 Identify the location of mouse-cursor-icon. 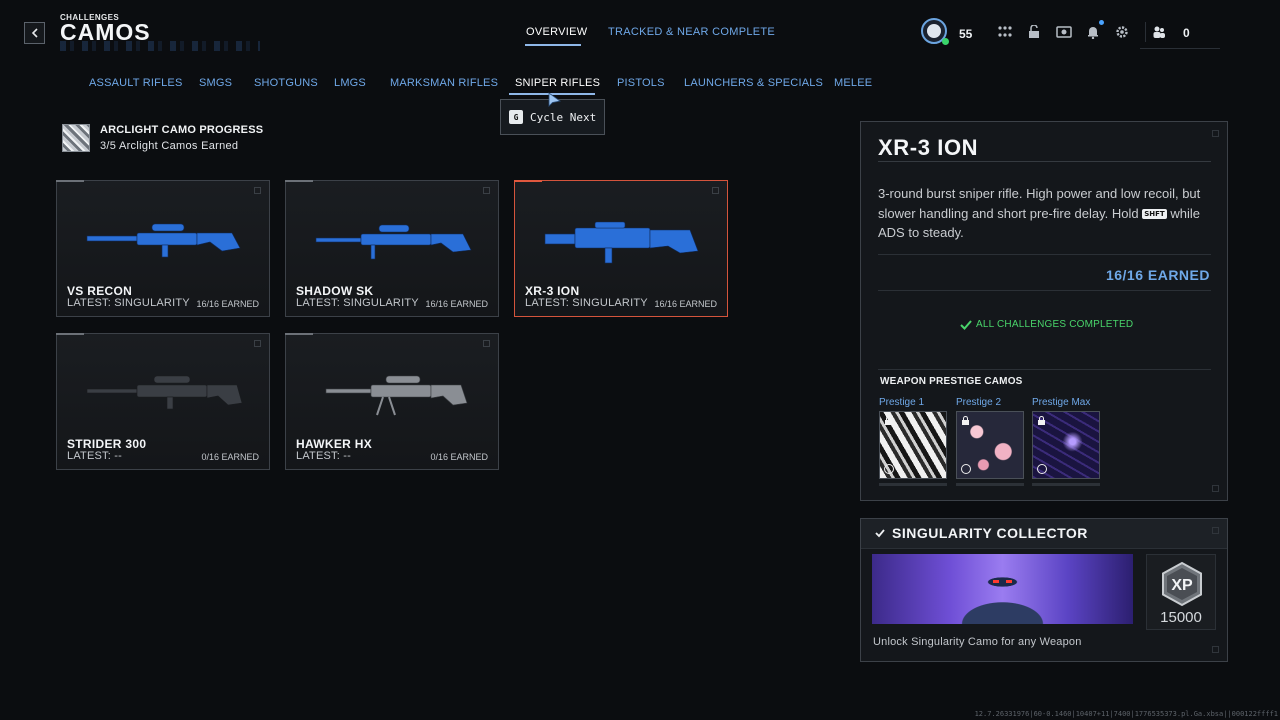
(554, 99).